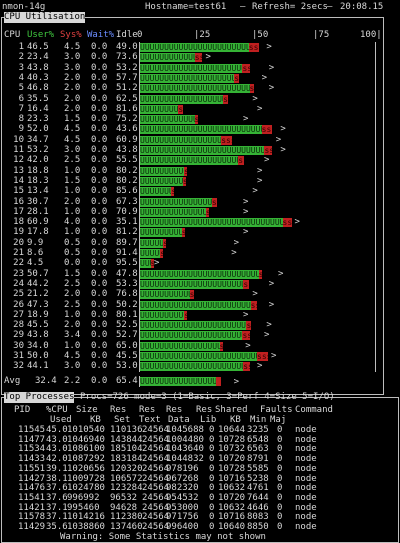  I want to click on hostname: Hostname=test61, so click(186, 7).